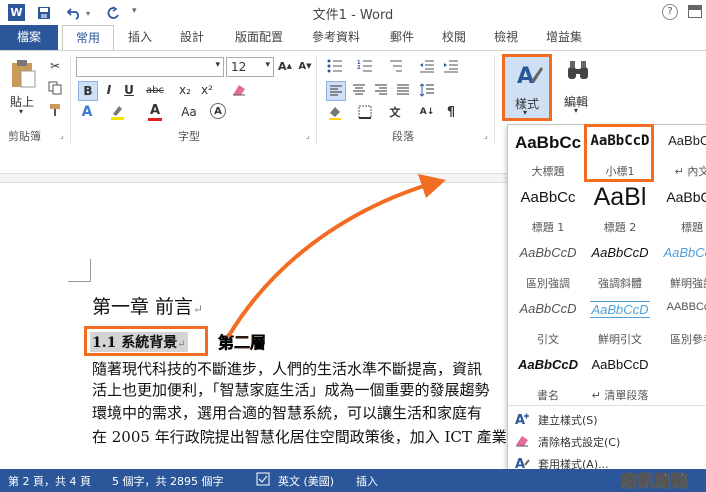  What do you see at coordinates (576, 110) in the screenshot?
I see `editing-dropdown-icon: ▾` at bounding box center [576, 110].